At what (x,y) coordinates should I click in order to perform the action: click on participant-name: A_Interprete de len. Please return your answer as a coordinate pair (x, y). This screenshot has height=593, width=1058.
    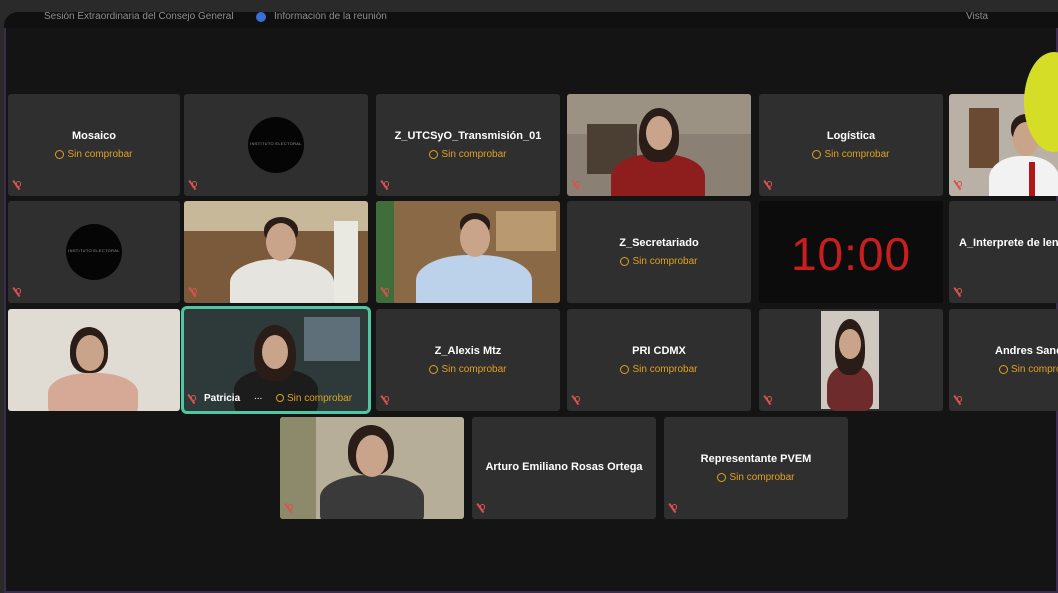
    Looking at the image, I should click on (1008, 243).